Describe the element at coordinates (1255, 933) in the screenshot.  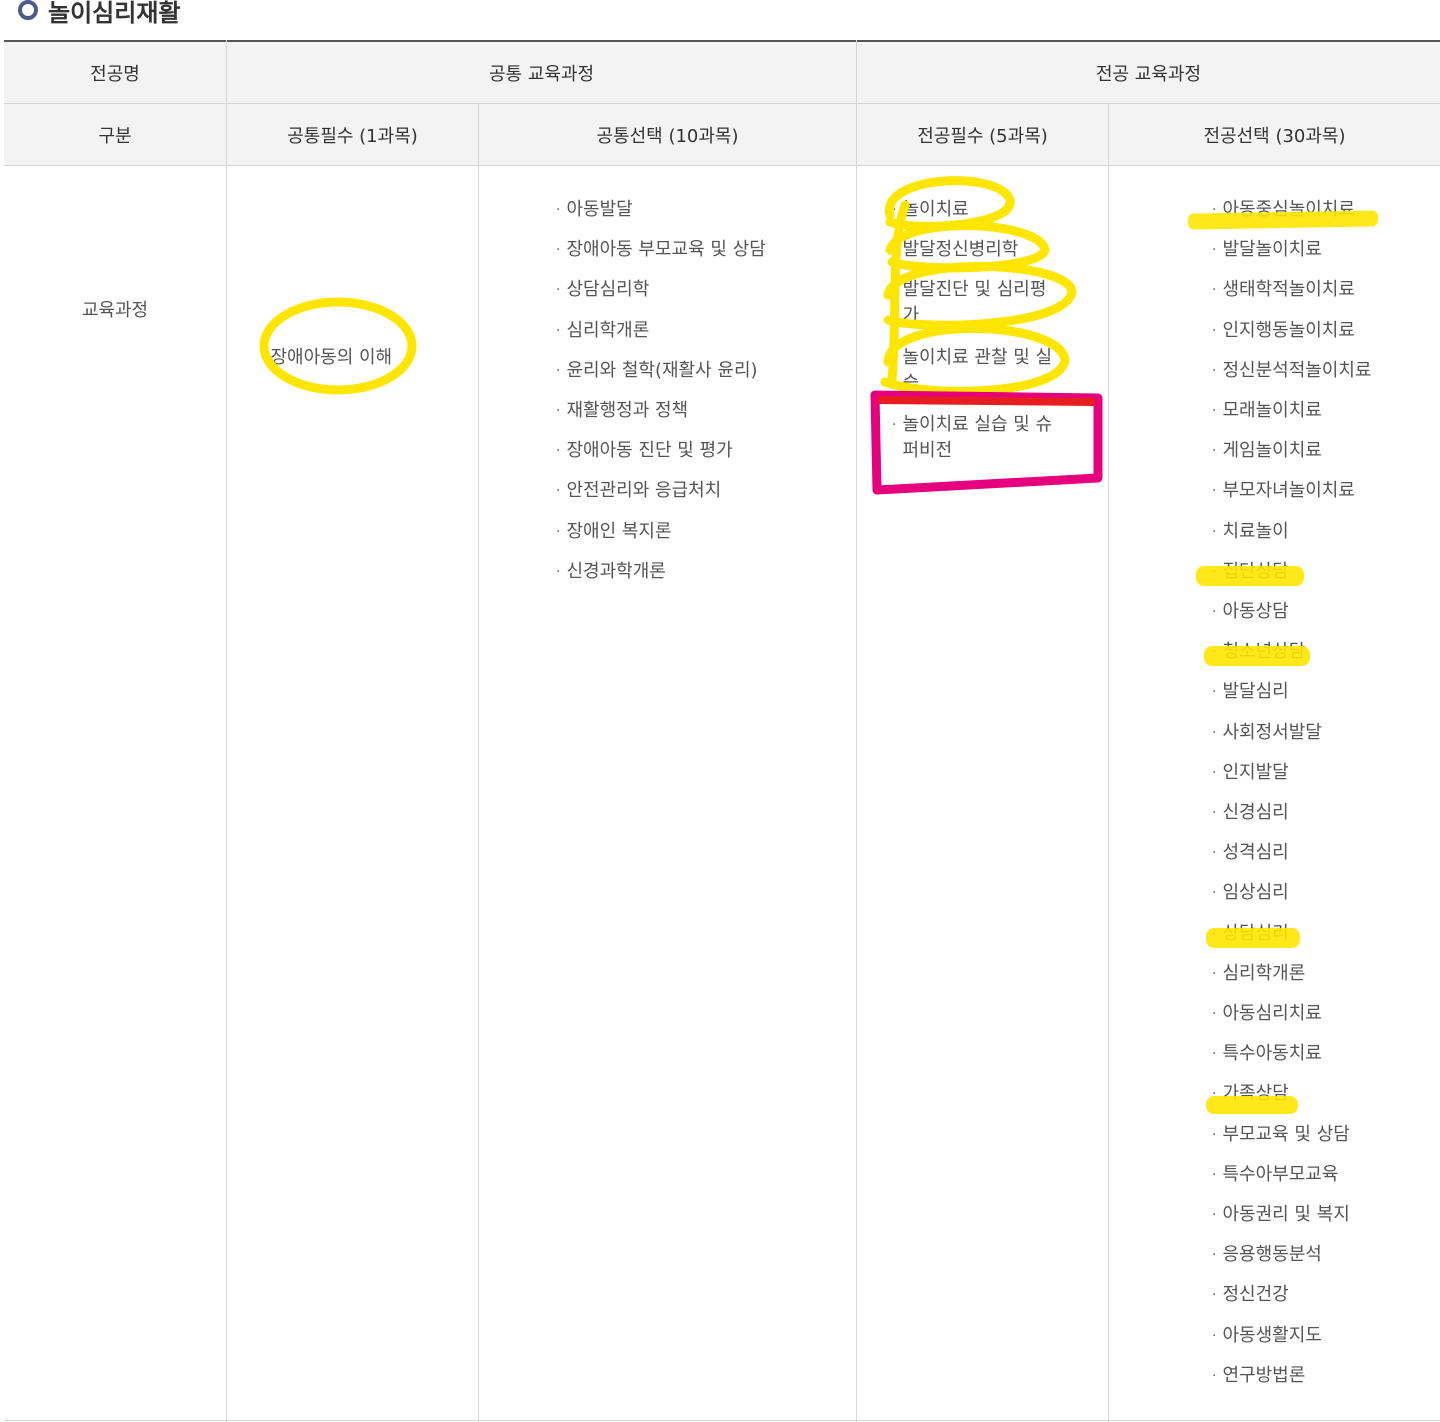
I see `list-item-text: 상담심리` at that location.